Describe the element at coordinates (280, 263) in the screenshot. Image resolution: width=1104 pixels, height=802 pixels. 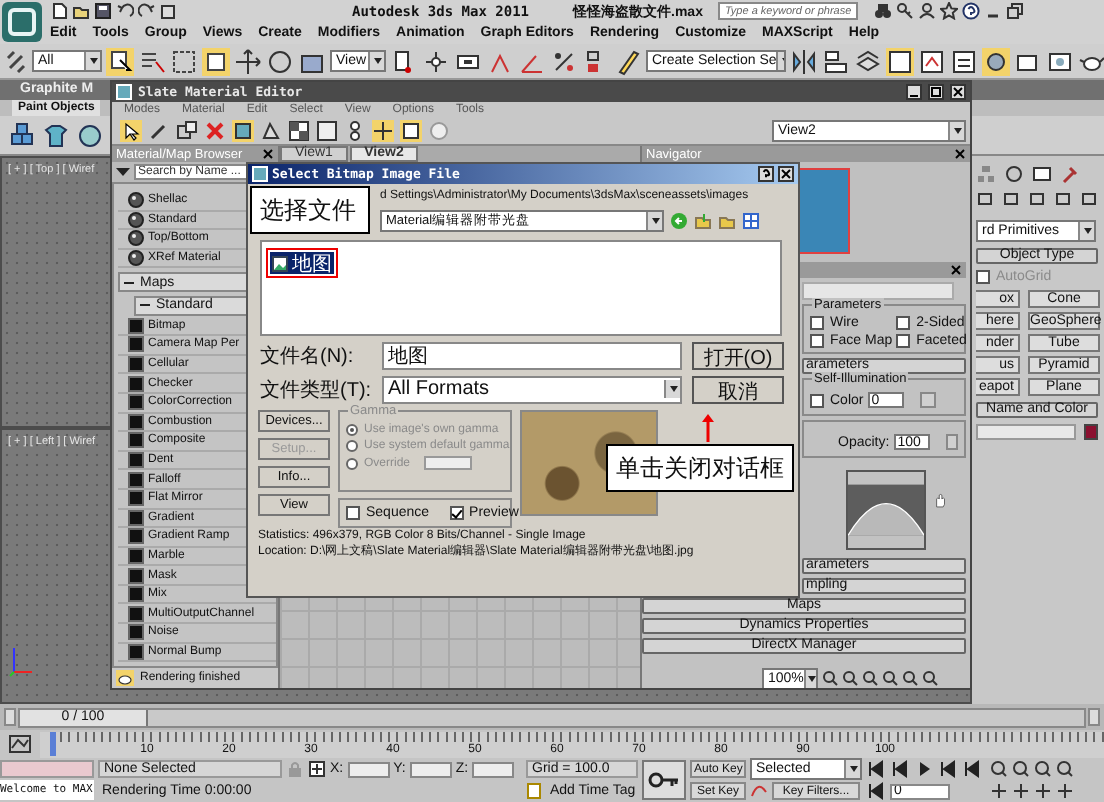
I see `image-file-icon` at that location.